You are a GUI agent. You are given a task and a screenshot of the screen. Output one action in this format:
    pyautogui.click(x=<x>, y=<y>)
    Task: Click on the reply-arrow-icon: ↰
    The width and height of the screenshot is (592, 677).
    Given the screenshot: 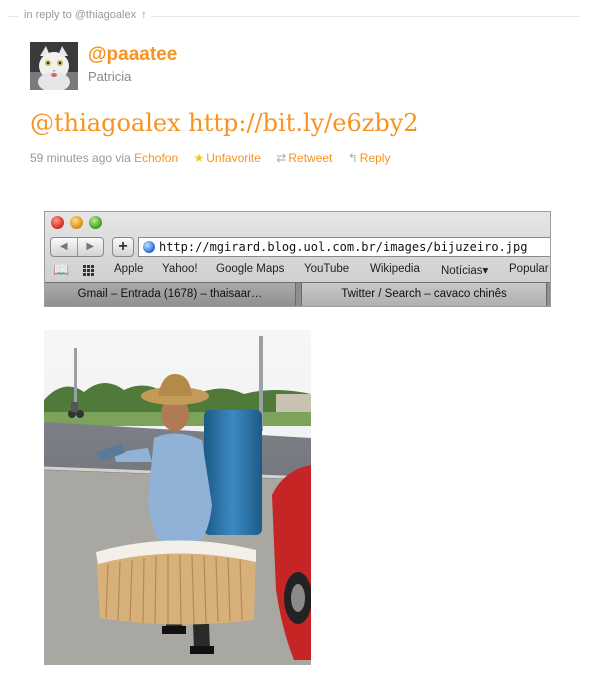 What is the action you would take?
    pyautogui.click(x=352, y=158)
    